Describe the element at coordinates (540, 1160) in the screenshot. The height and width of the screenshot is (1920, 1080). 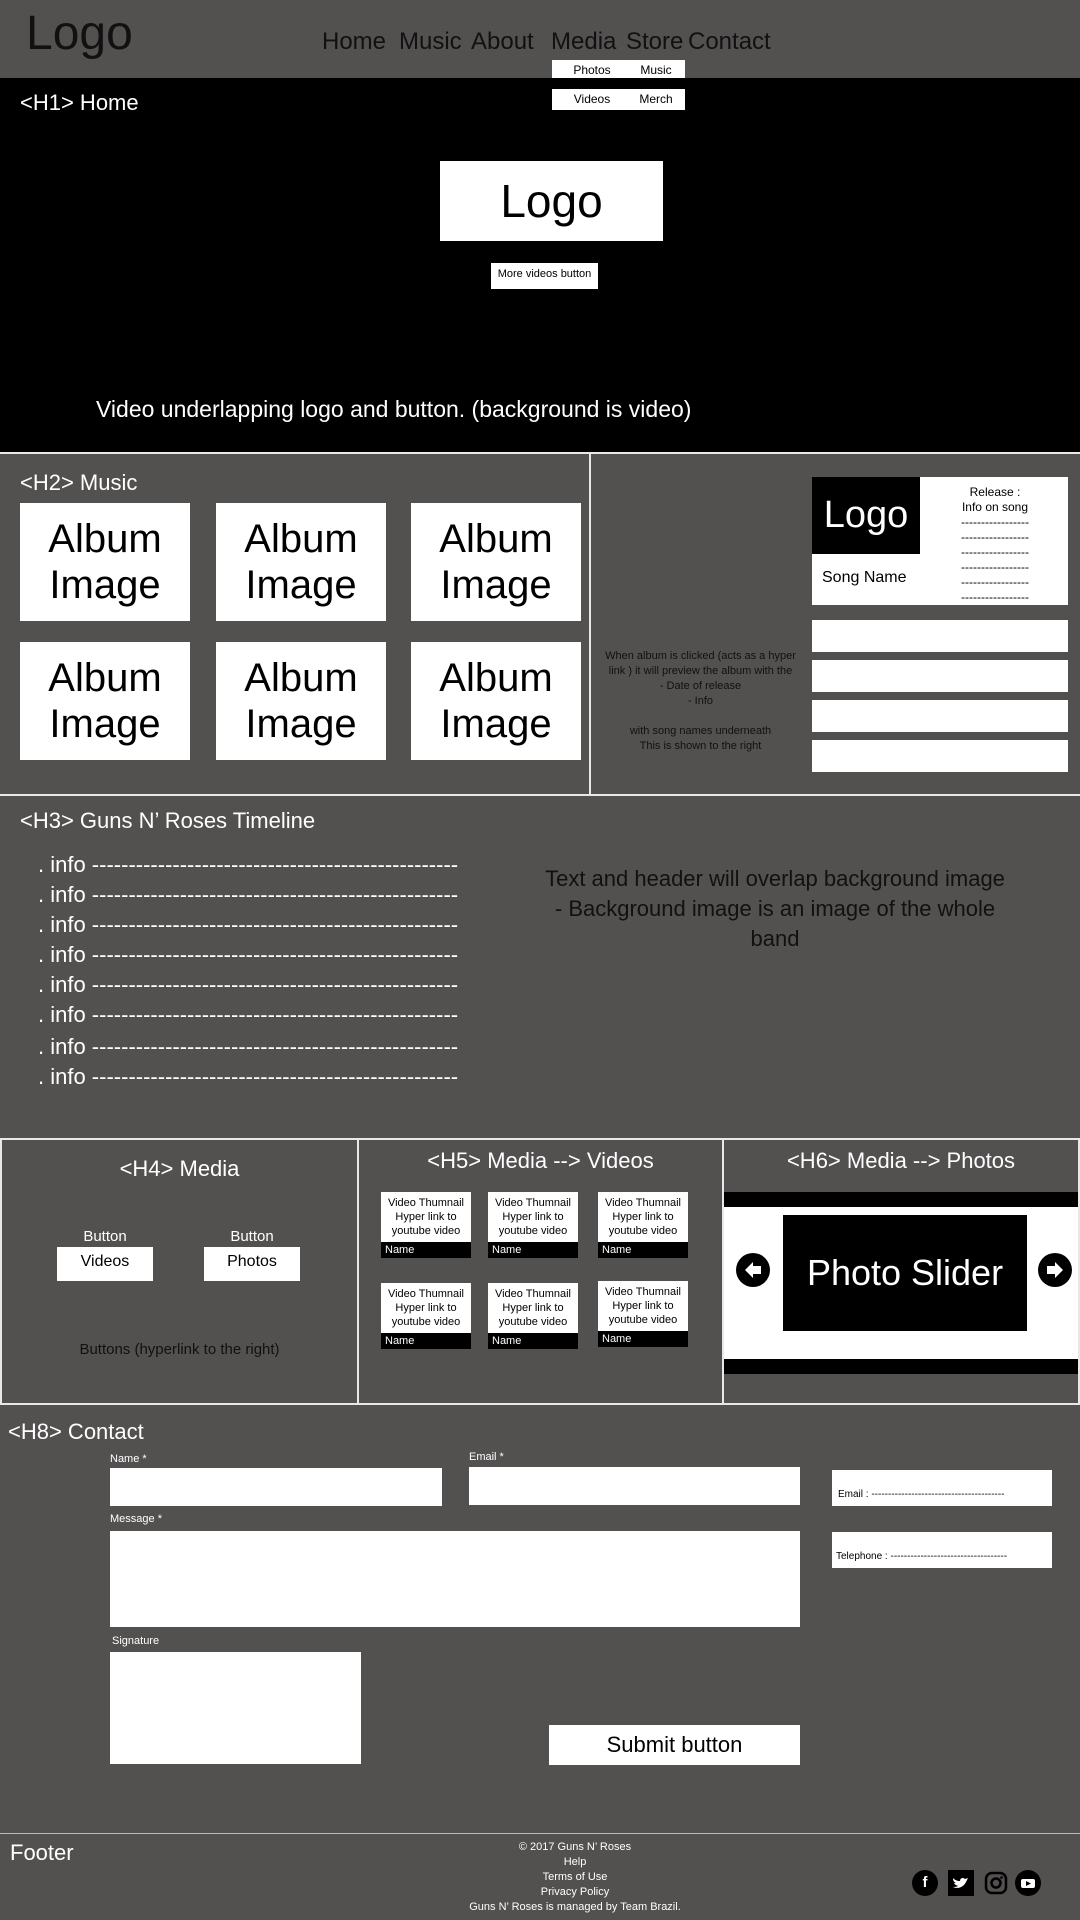
I see `videos-heading: <H5> Media --> Videos` at that location.